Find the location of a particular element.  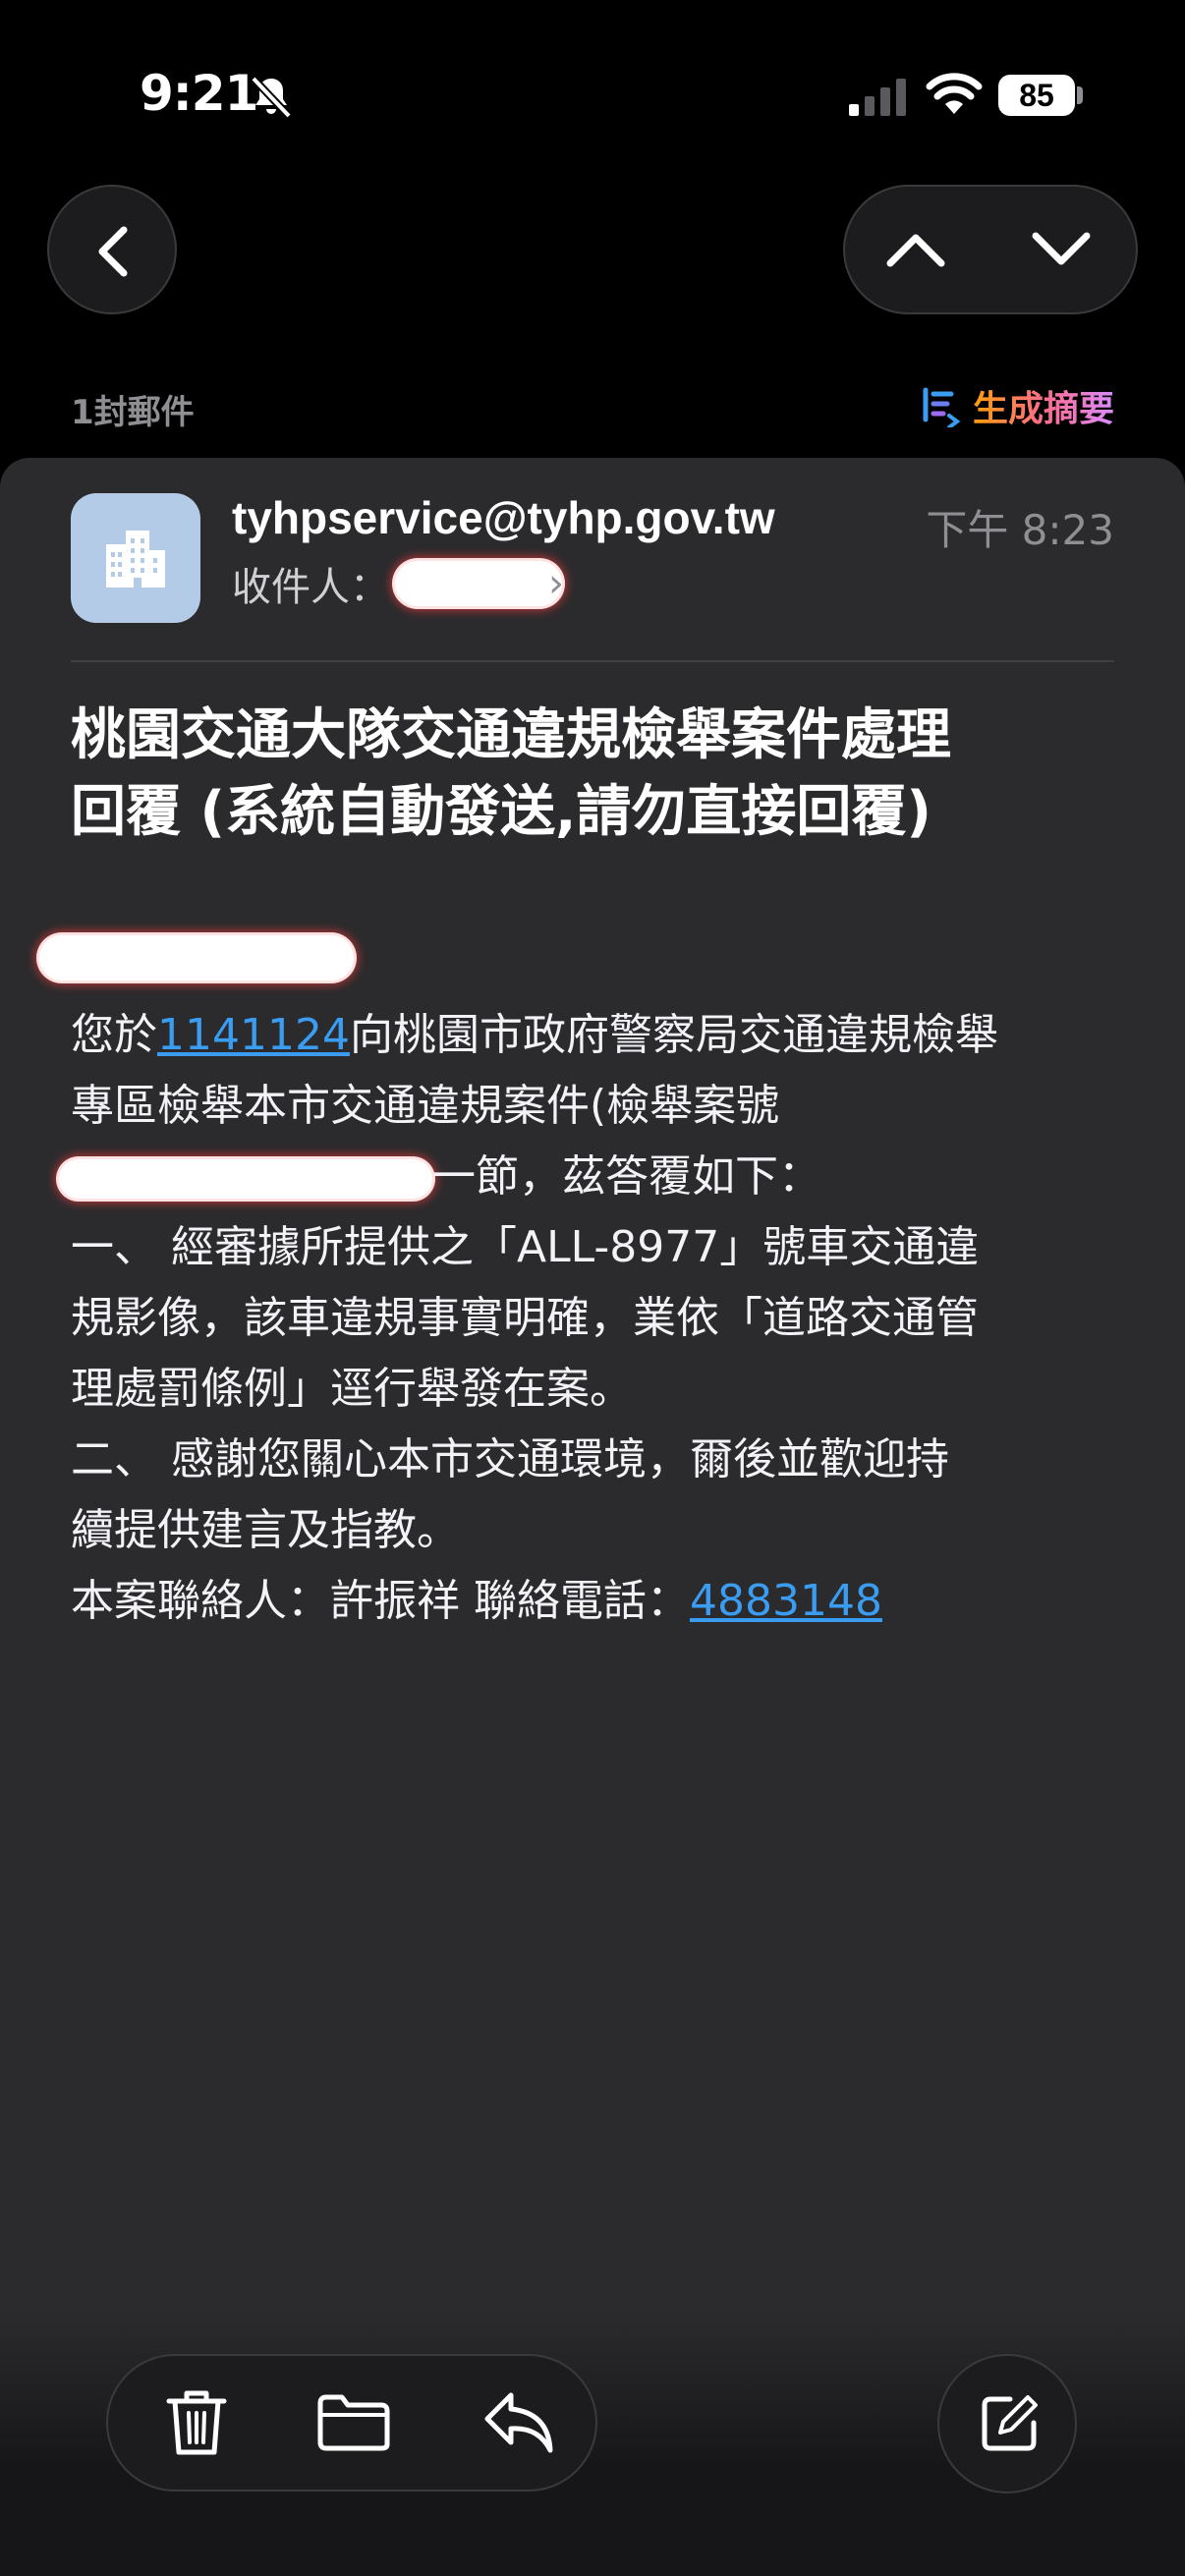

battery-cap is located at coordinates (1080, 95).